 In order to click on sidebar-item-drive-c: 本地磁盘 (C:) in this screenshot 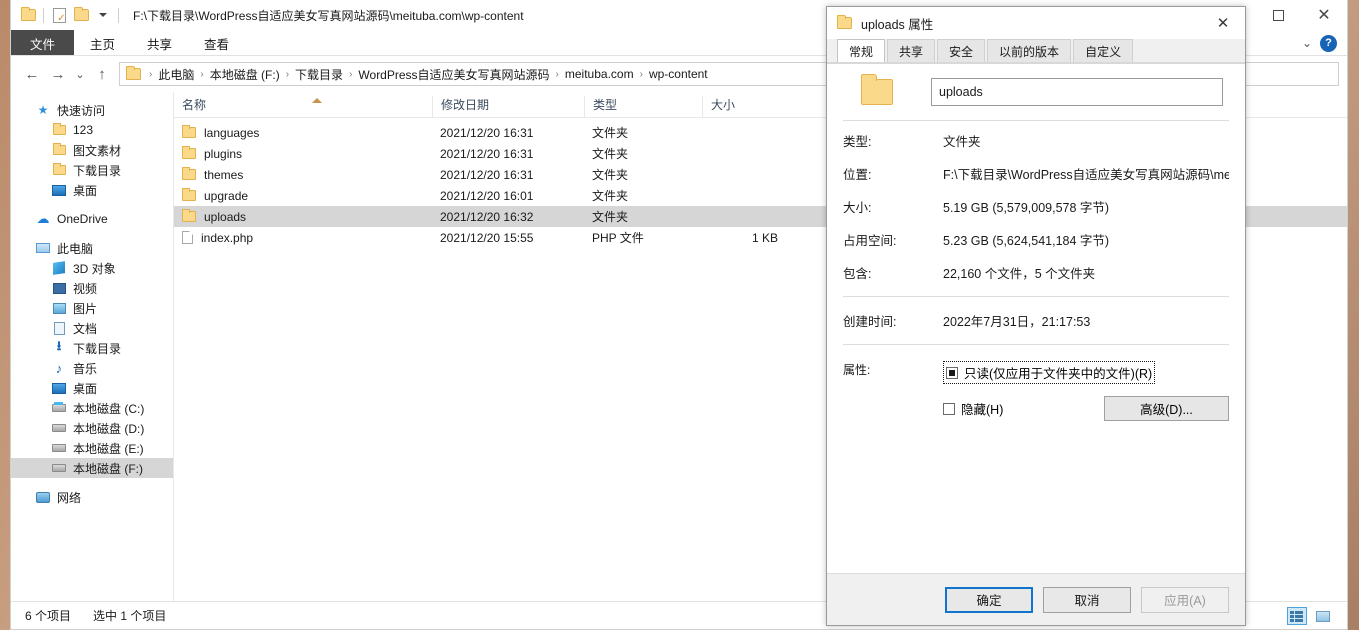, I will do `click(92, 408)`.